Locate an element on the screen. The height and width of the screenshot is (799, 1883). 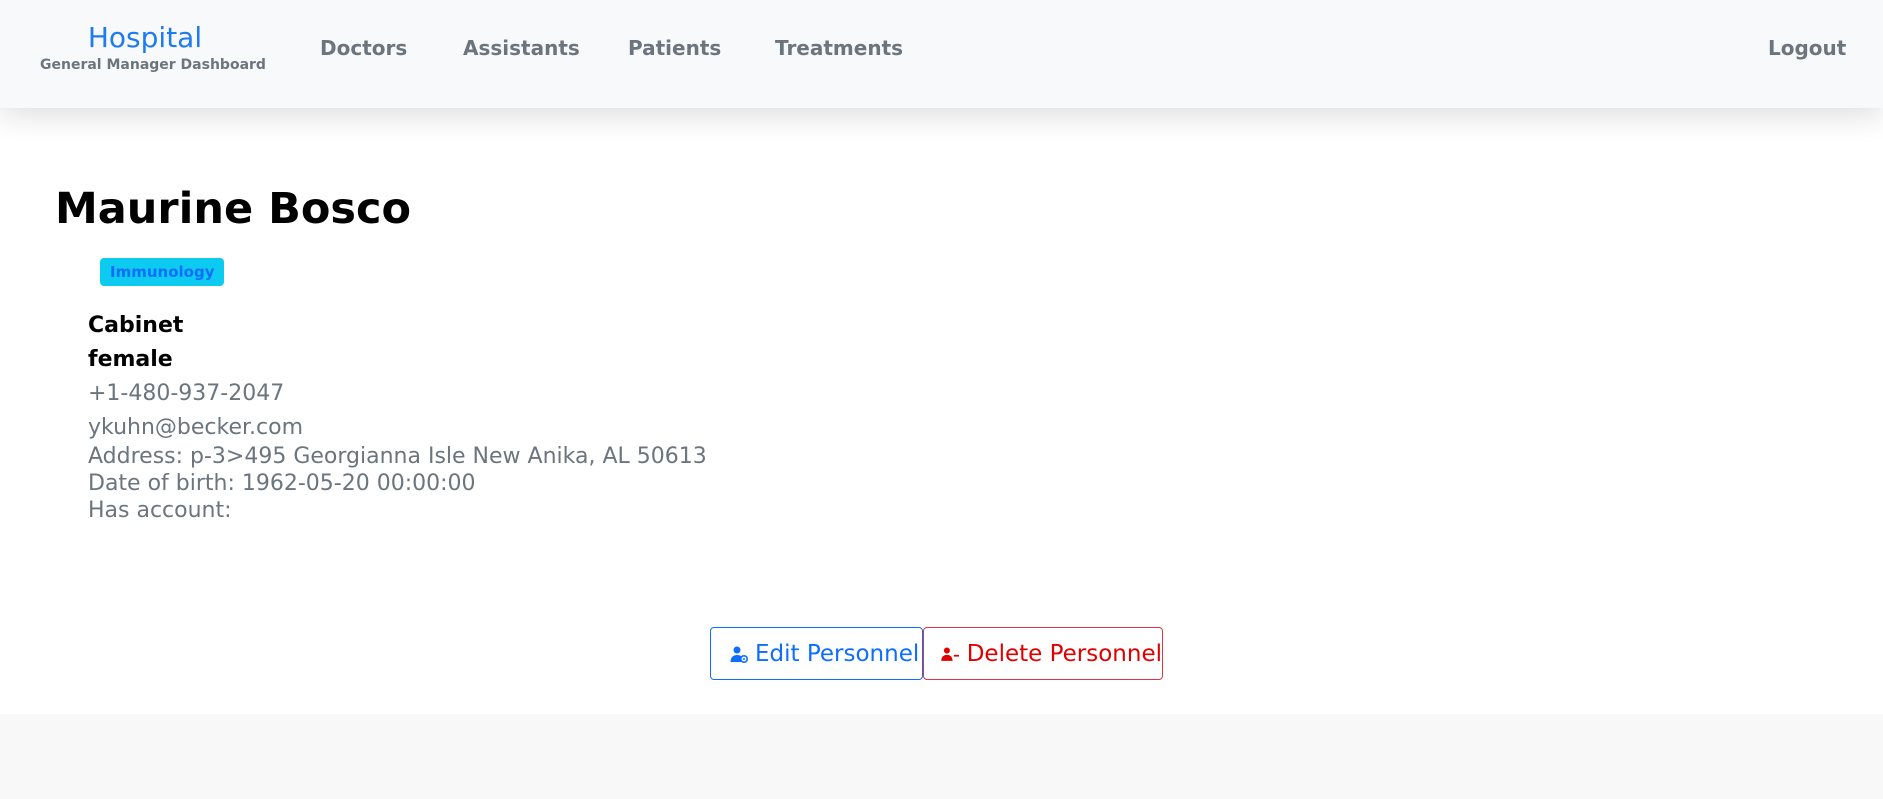
personnel-dob: Date of birth: 1962-05-20 00:00:00 is located at coordinates (282, 483).